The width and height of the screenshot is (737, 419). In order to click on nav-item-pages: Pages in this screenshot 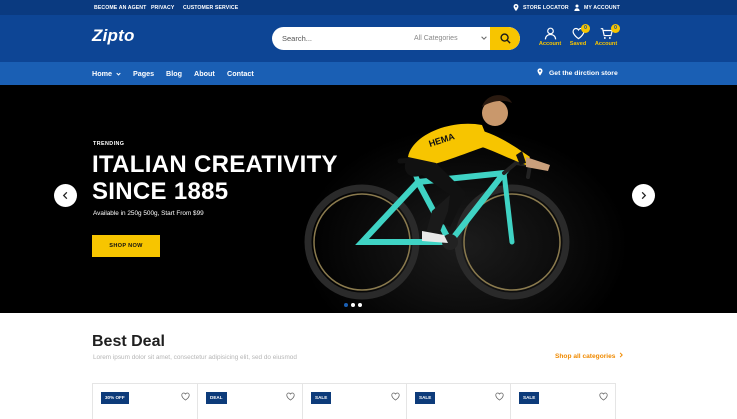, I will do `click(143, 73)`.